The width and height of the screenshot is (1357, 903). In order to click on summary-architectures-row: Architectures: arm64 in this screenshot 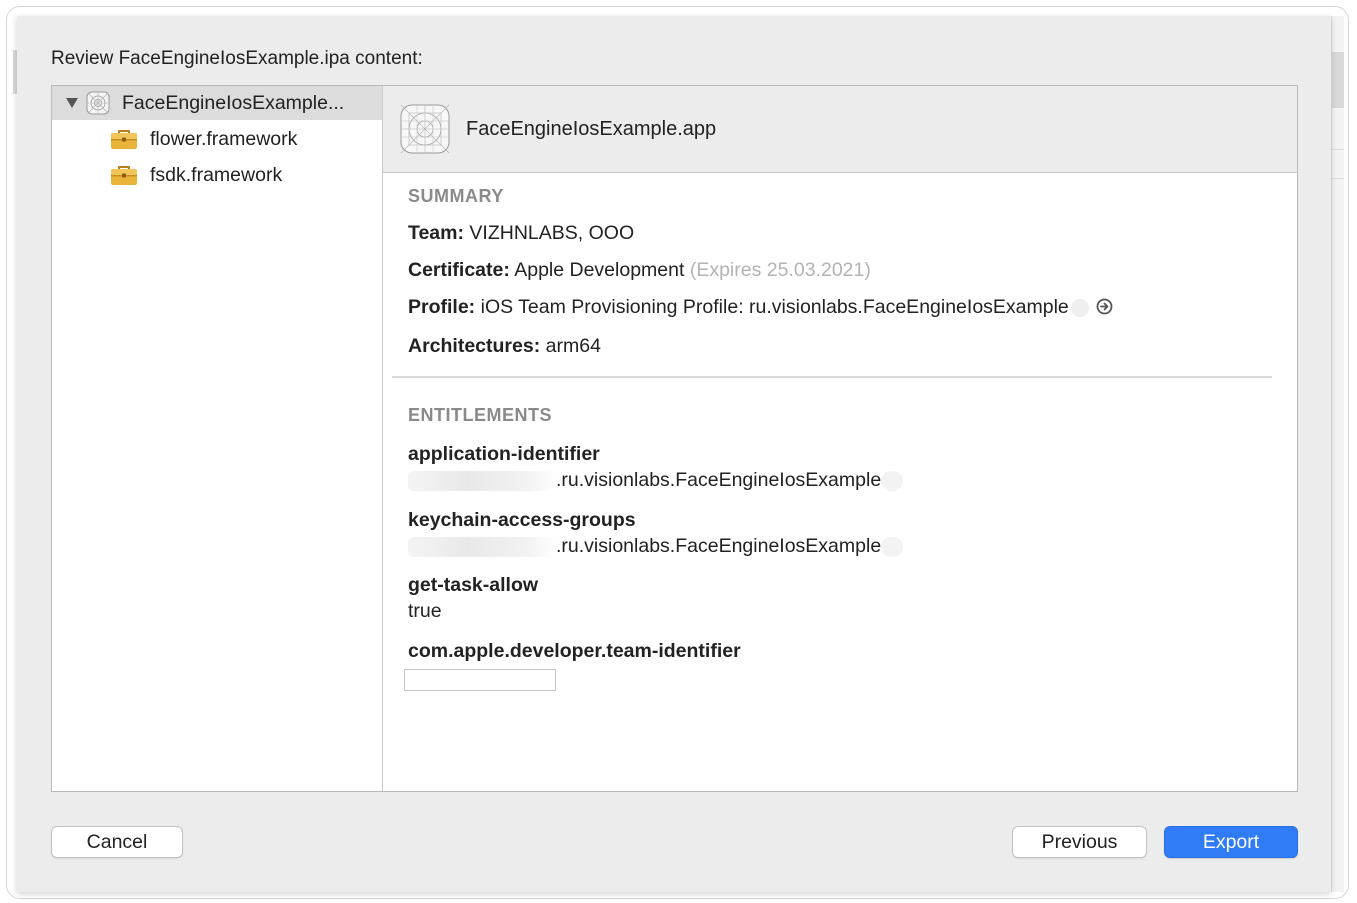, I will do `click(504, 346)`.